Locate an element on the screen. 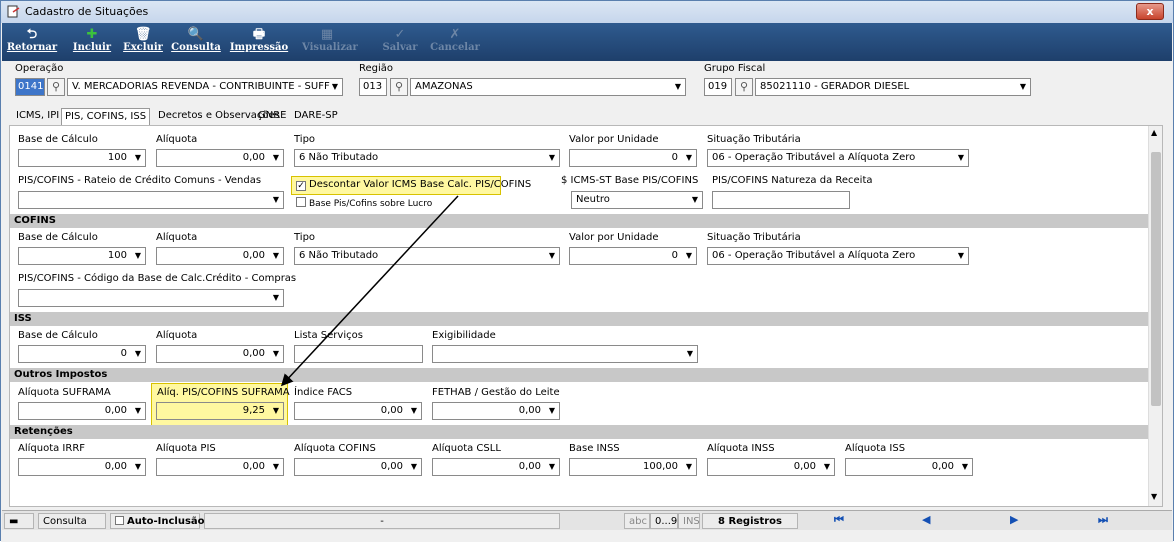  keyboard-icon: ▬ is located at coordinates (19, 521).